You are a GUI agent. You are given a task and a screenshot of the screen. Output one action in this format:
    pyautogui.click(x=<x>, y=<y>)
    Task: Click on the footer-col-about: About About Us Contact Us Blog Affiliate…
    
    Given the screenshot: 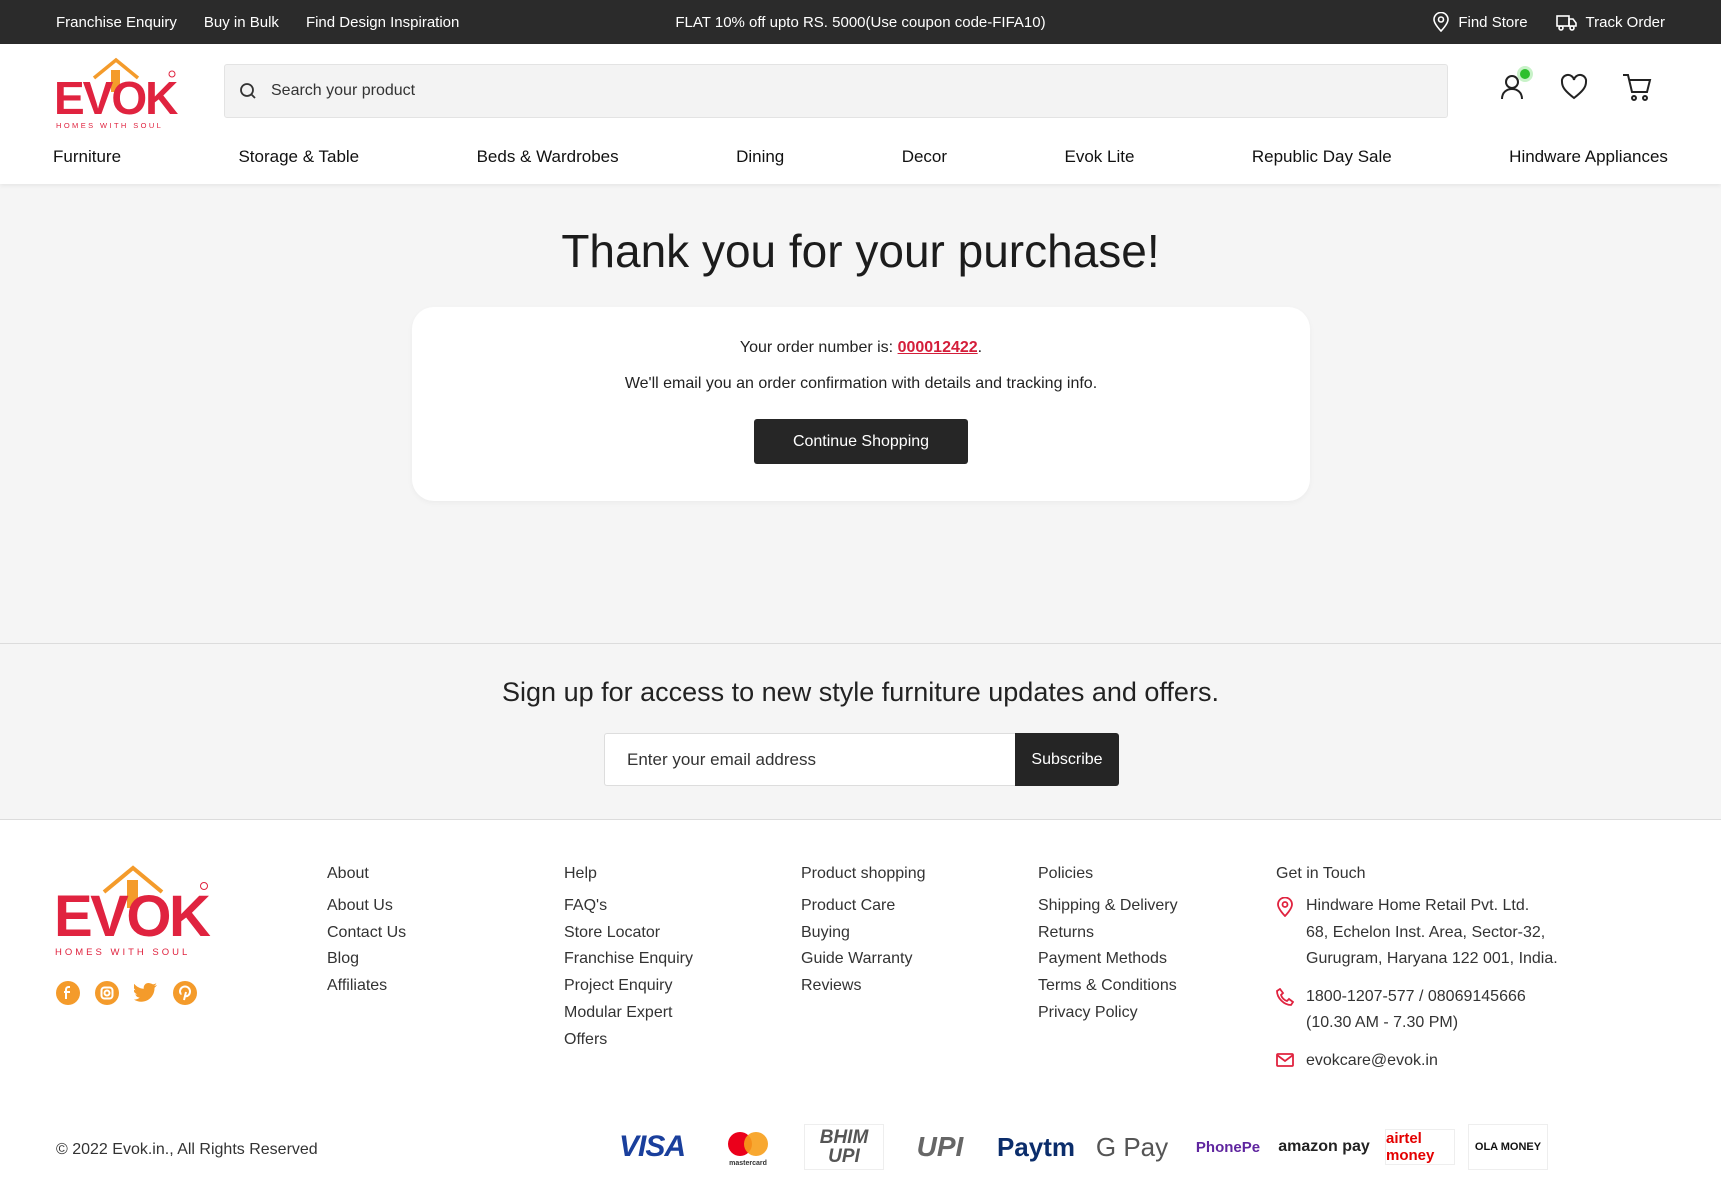 What is the action you would take?
    pyautogui.click(x=366, y=932)
    